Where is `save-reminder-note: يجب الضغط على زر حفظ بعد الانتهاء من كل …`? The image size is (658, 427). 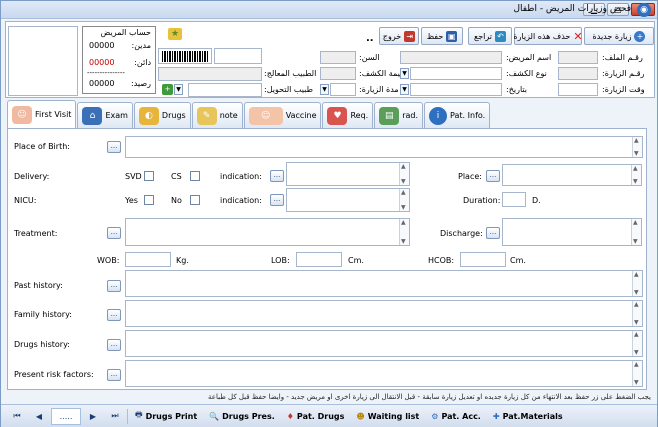
save-reminder-note: يجب الضغط على زر حفظ بعد الانتهاء من كل … is located at coordinates (429, 397).